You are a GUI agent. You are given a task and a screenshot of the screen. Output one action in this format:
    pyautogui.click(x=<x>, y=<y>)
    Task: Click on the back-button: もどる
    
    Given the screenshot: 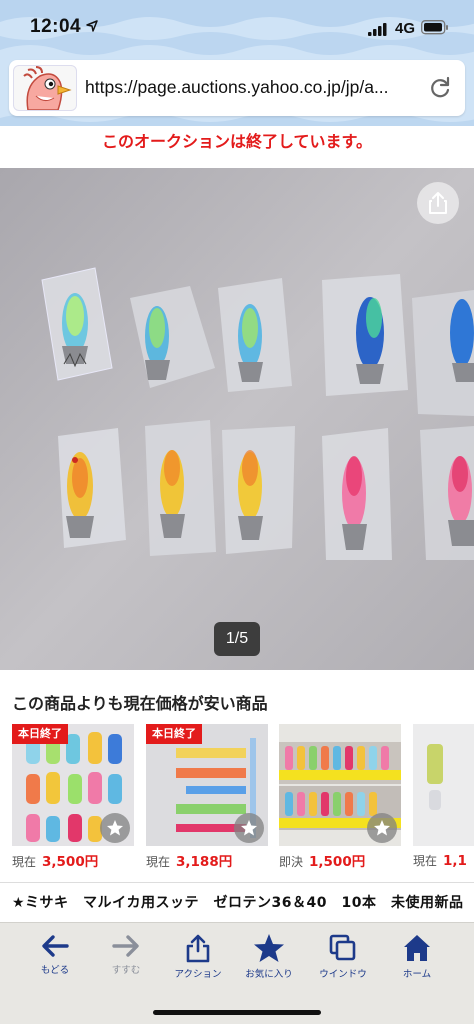 What is the action you would take?
    pyautogui.click(x=55, y=954)
    